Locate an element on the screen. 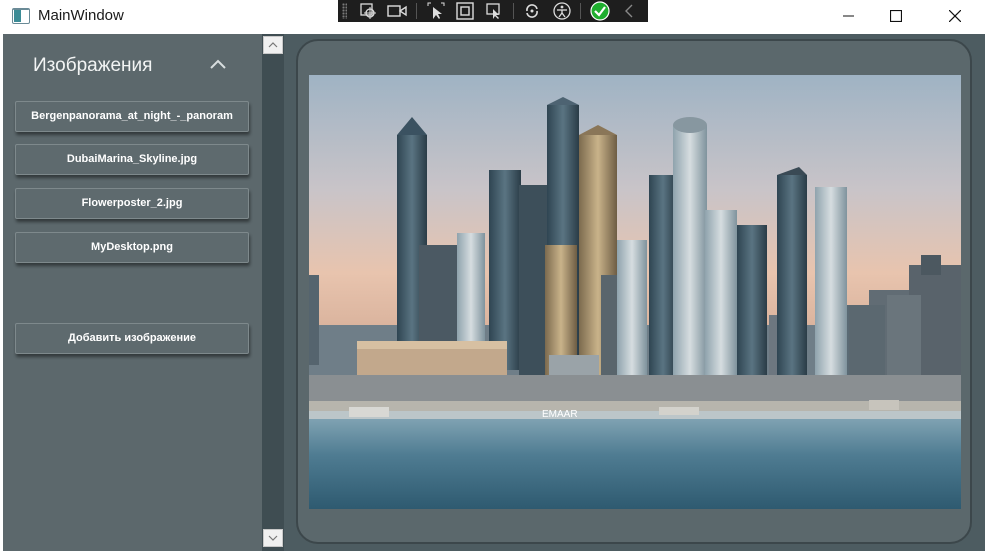 The width and height of the screenshot is (988, 551). check-icon is located at coordinates (600, 11).